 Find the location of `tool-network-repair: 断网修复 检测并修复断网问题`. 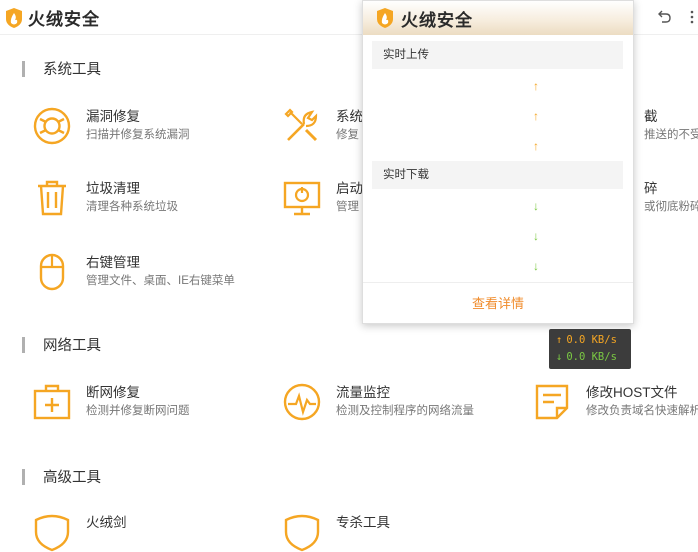

tool-network-repair: 断网修复 检测并修复断网问题 is located at coordinates (111, 402).